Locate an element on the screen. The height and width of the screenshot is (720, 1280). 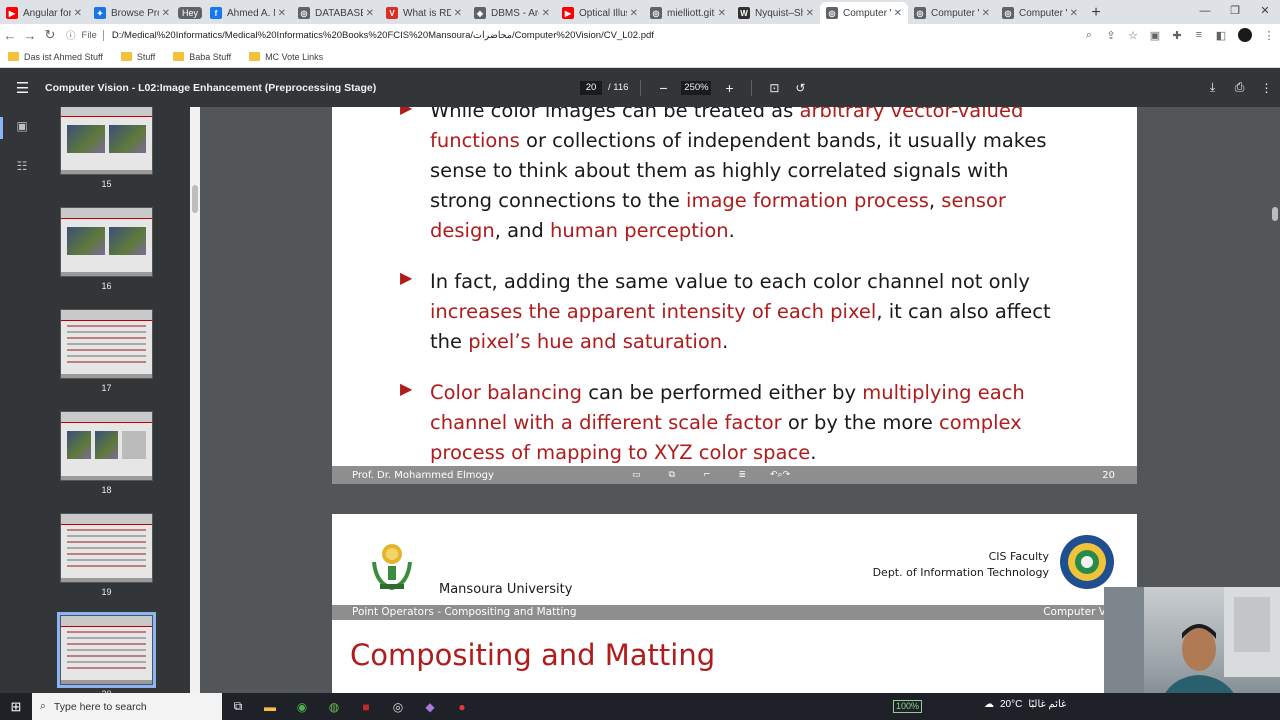
windows-start-icon: ⊞ is located at coordinates (16, 707).